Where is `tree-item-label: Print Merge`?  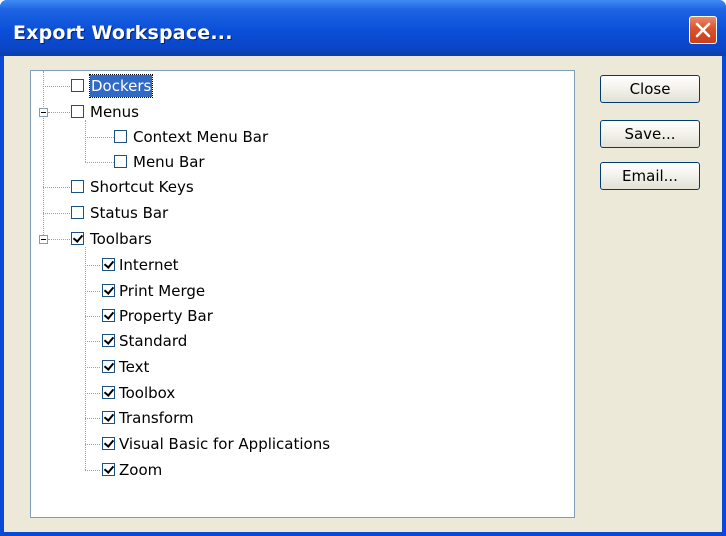 tree-item-label: Print Merge is located at coordinates (162, 291).